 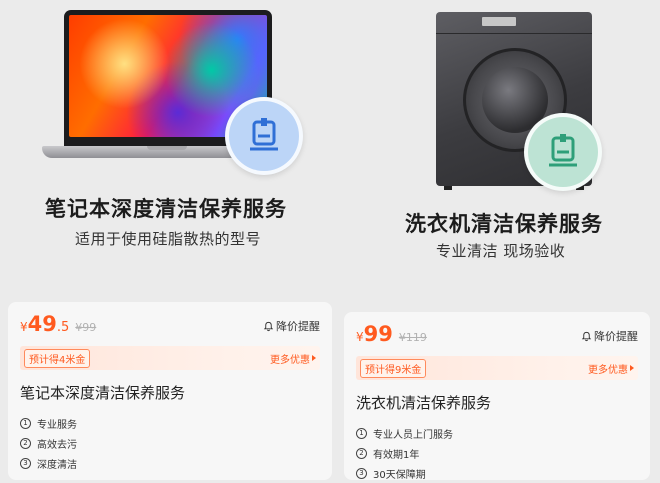 I want to click on product-name: 洗衣机清洁保养服务, so click(x=424, y=403).